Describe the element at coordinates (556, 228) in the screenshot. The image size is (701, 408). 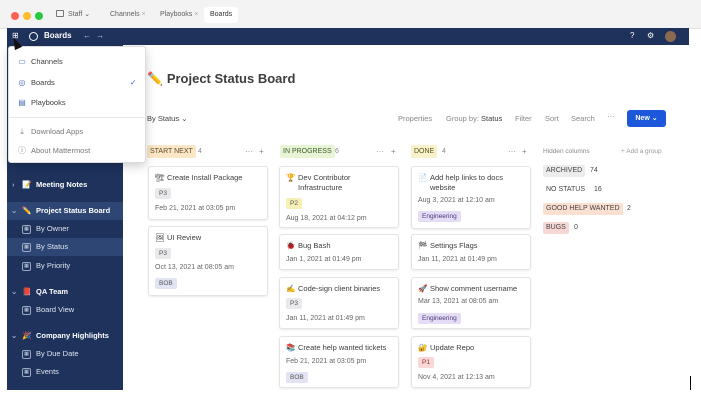
I see `hidden-column-bugs: BUGS` at that location.